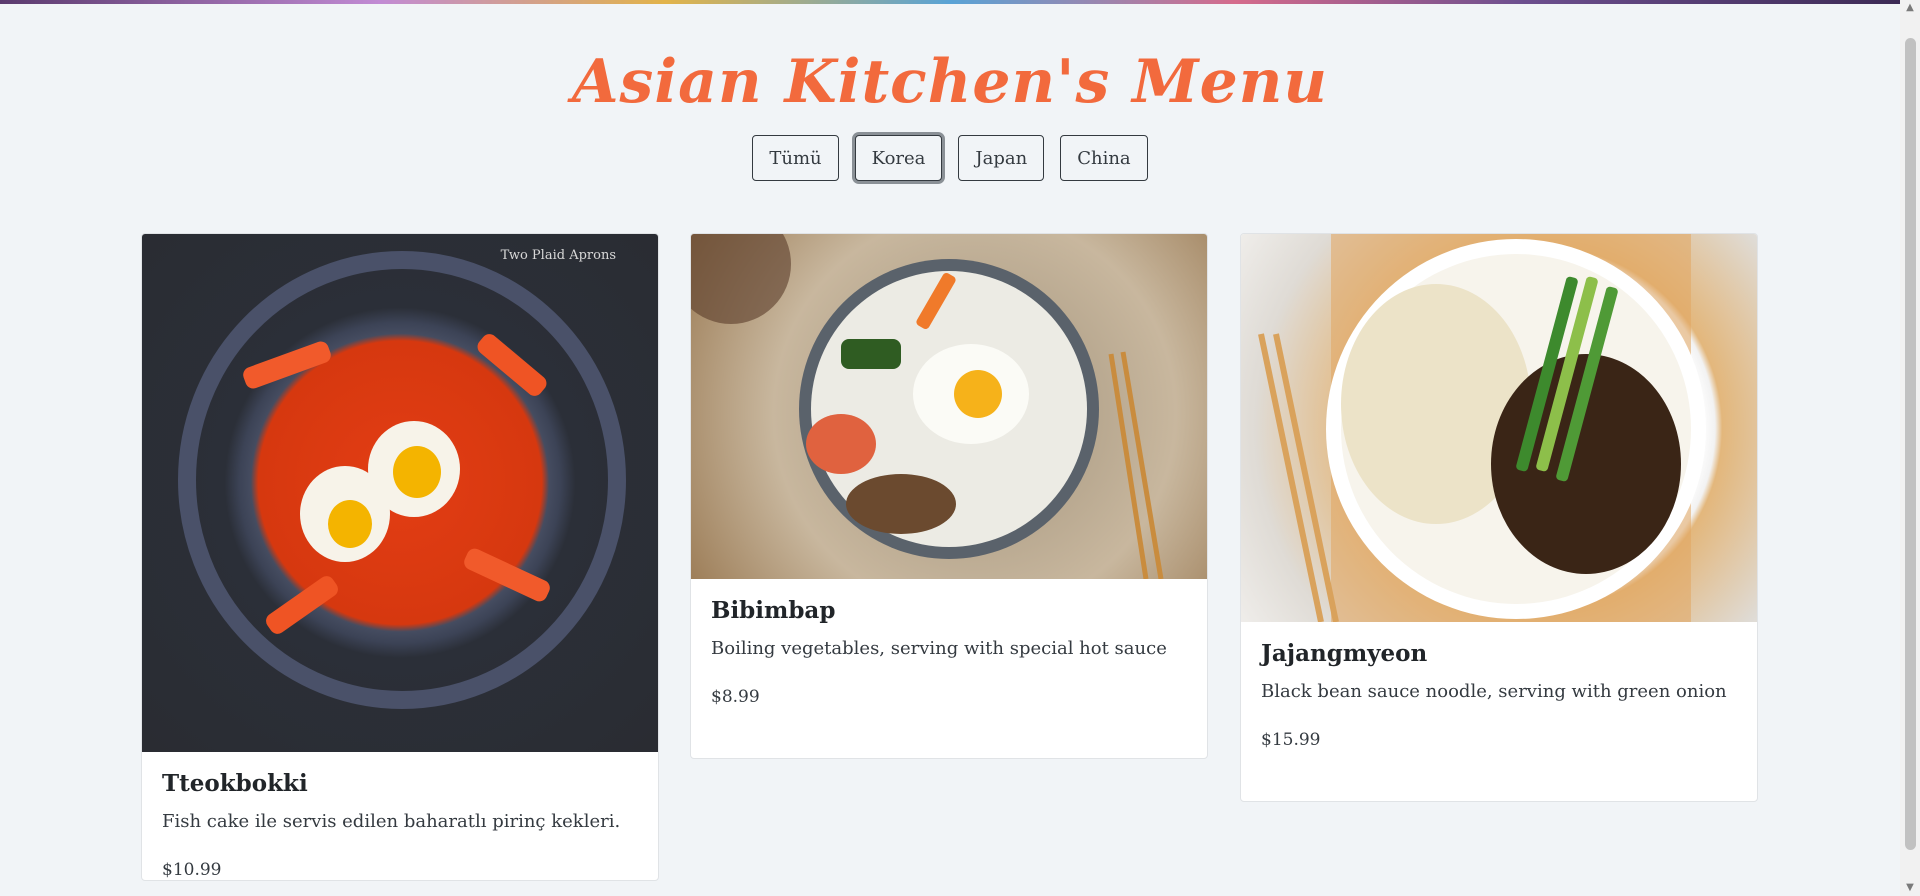 The width and height of the screenshot is (1920, 896). What do you see at coordinates (402, 480) in the screenshot?
I see `tteokbokki-illustration` at bounding box center [402, 480].